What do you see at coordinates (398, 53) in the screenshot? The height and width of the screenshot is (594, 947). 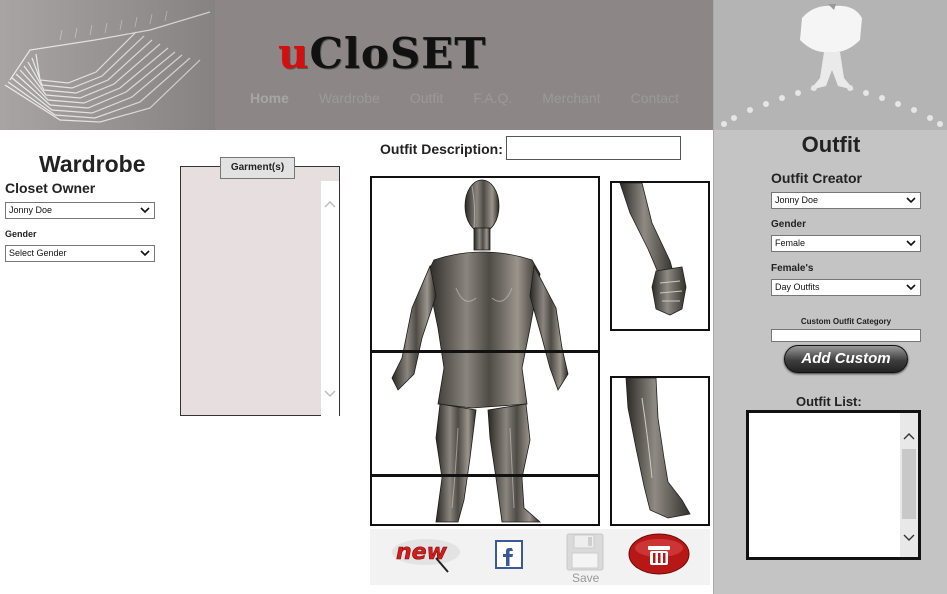 I see `logo-text: CloSET` at bounding box center [398, 53].